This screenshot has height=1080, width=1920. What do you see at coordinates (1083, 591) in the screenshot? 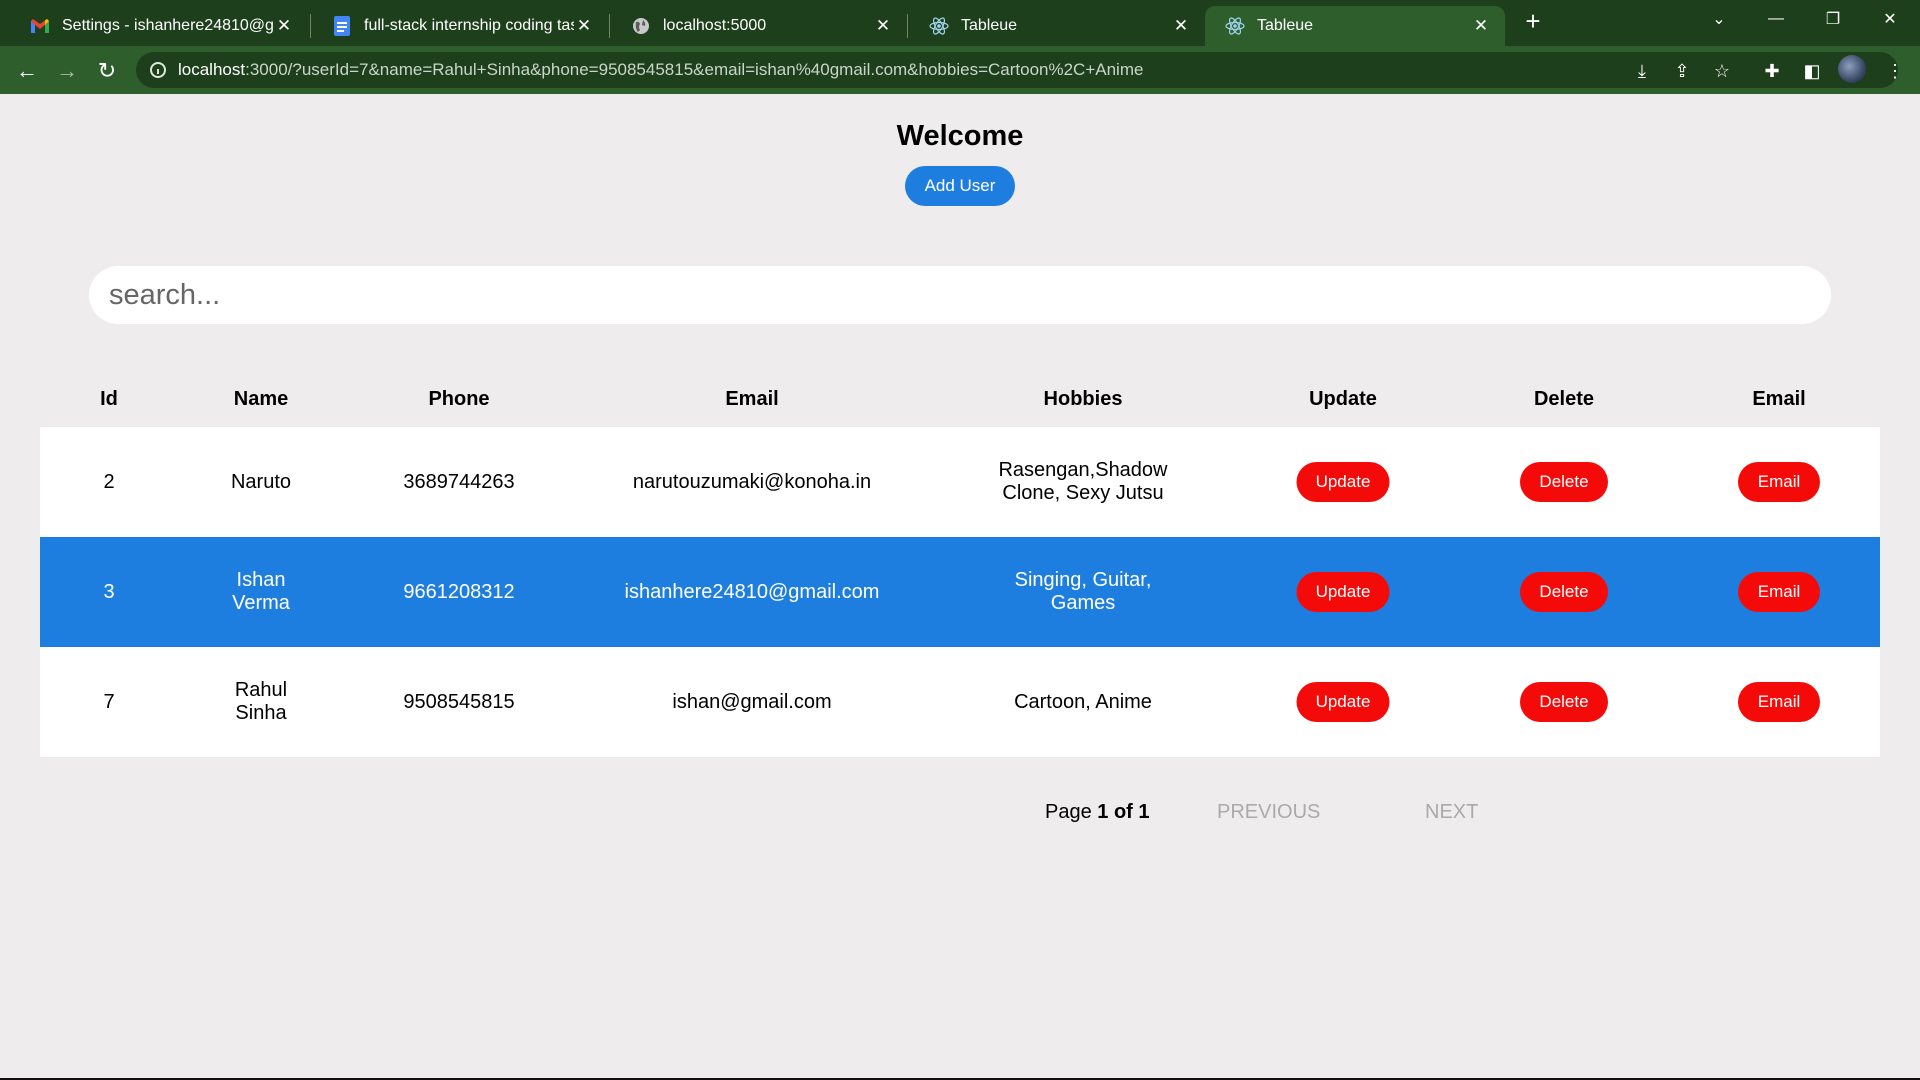
I see `cell-hobbies: Singing, Guitar, Games` at bounding box center [1083, 591].